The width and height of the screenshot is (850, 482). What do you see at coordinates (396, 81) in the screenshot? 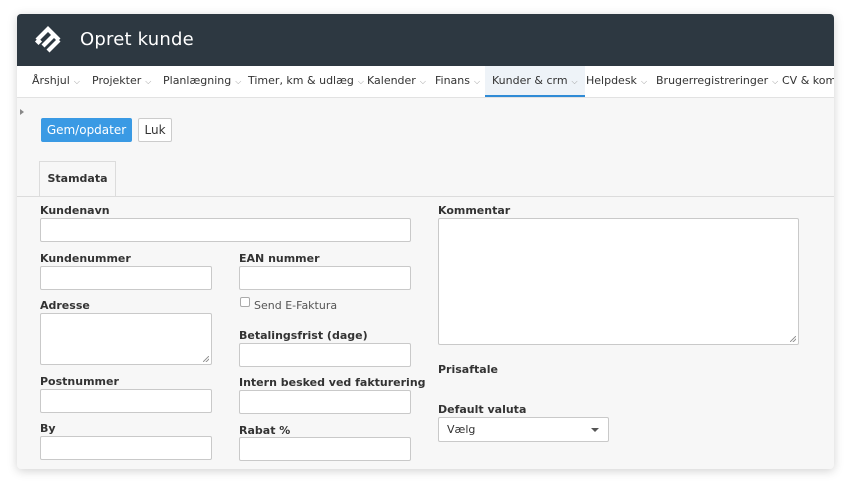
I see `menu-item-kalender: Kalender ⌵` at bounding box center [396, 81].